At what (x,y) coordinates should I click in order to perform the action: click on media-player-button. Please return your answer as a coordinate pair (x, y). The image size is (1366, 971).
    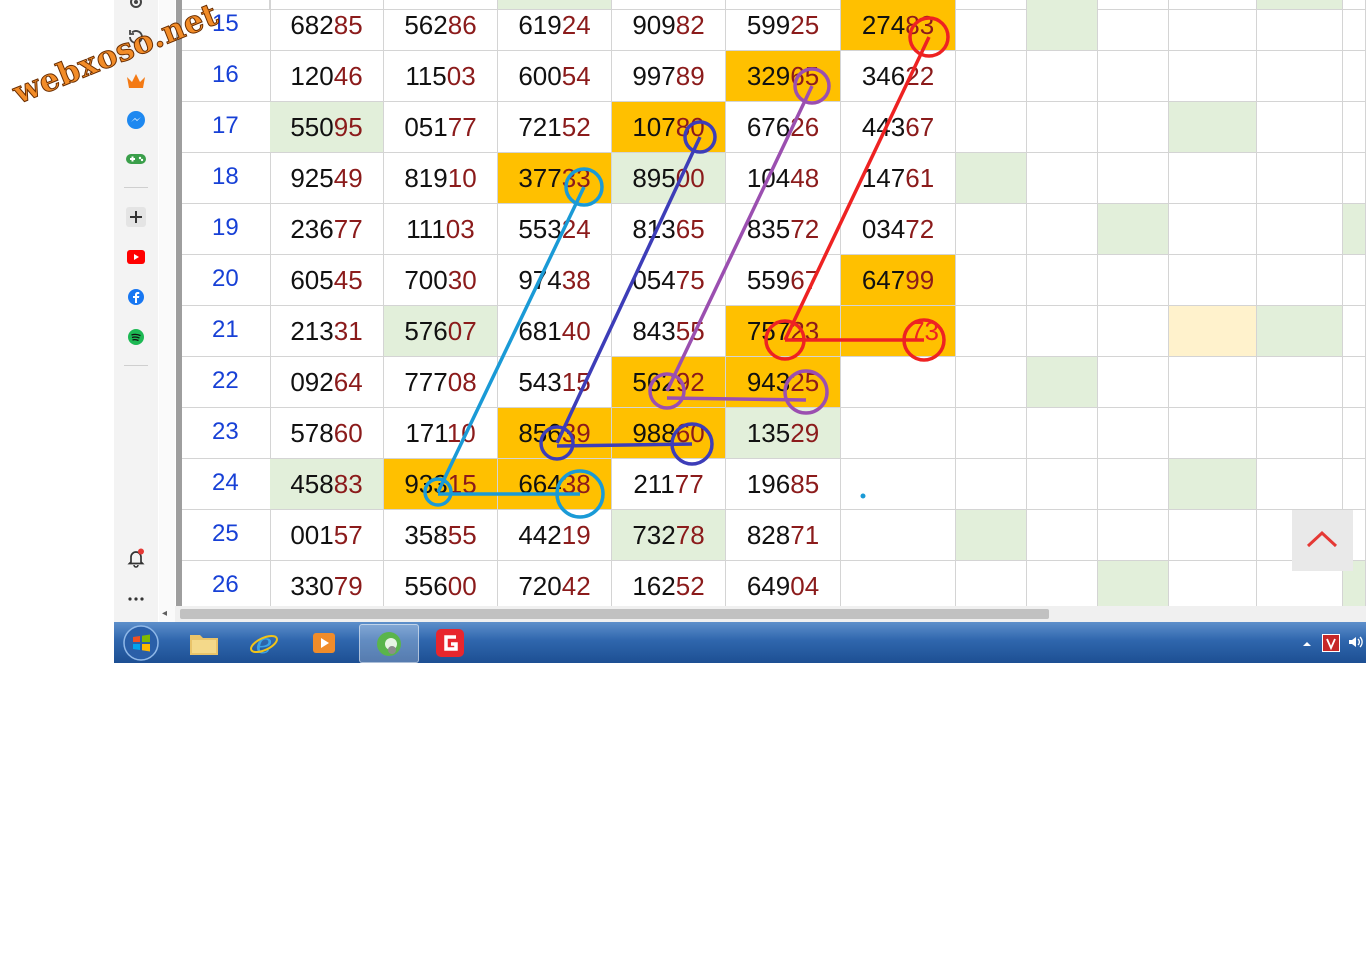
    Looking at the image, I should click on (324, 642).